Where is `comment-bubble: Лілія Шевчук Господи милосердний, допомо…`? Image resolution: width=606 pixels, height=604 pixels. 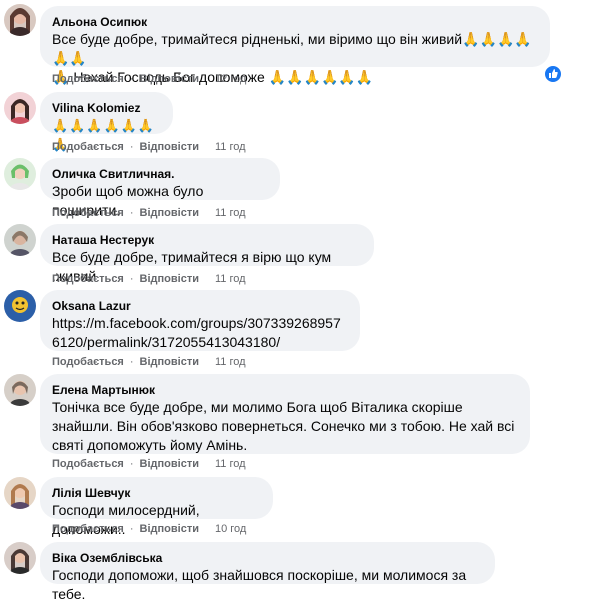
comment-bubble: Лілія Шевчук Господи милосердний, допомо… is located at coordinates (156, 507).